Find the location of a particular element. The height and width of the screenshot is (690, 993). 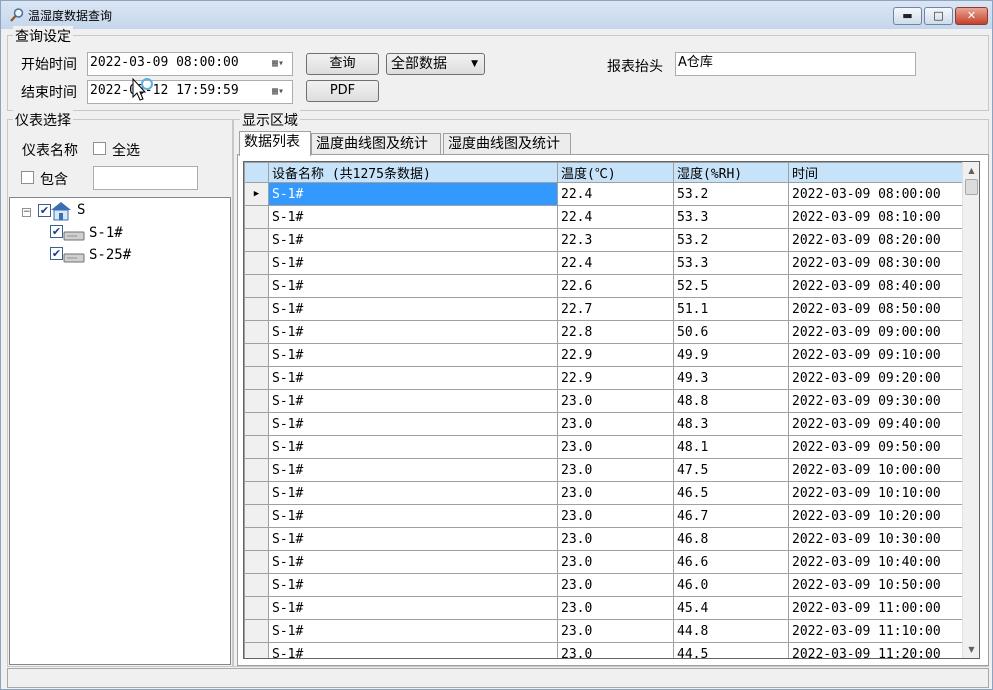

cell-time: 2022-03-09 10:00:00 is located at coordinates (876, 470).